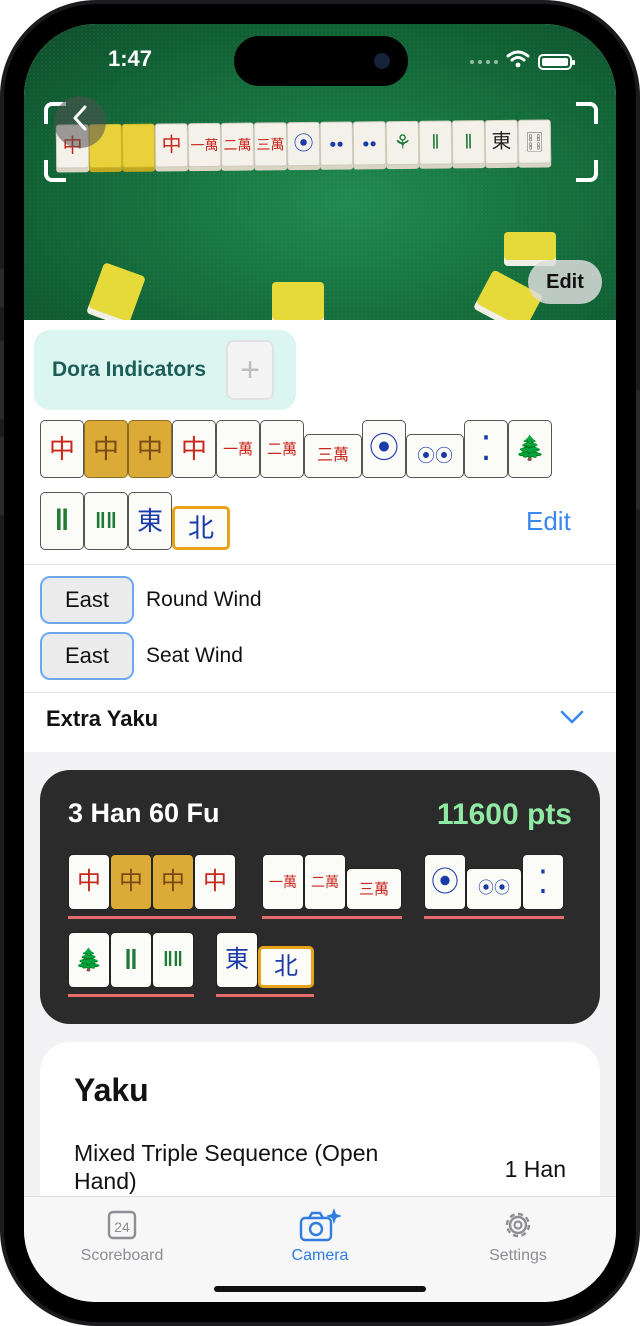 This screenshot has height=1326, width=640. Describe the element at coordinates (325, 882) in the screenshot. I see `meld-tile: 二萬` at that location.